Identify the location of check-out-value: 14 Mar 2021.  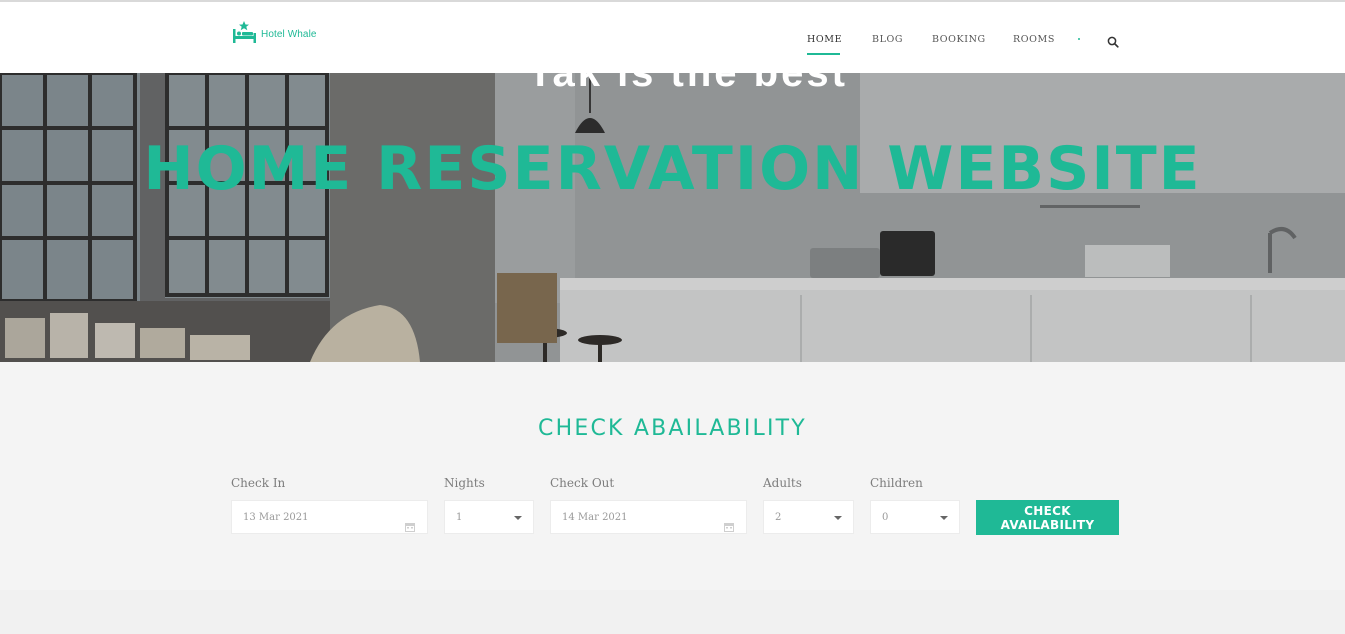
(595, 517).